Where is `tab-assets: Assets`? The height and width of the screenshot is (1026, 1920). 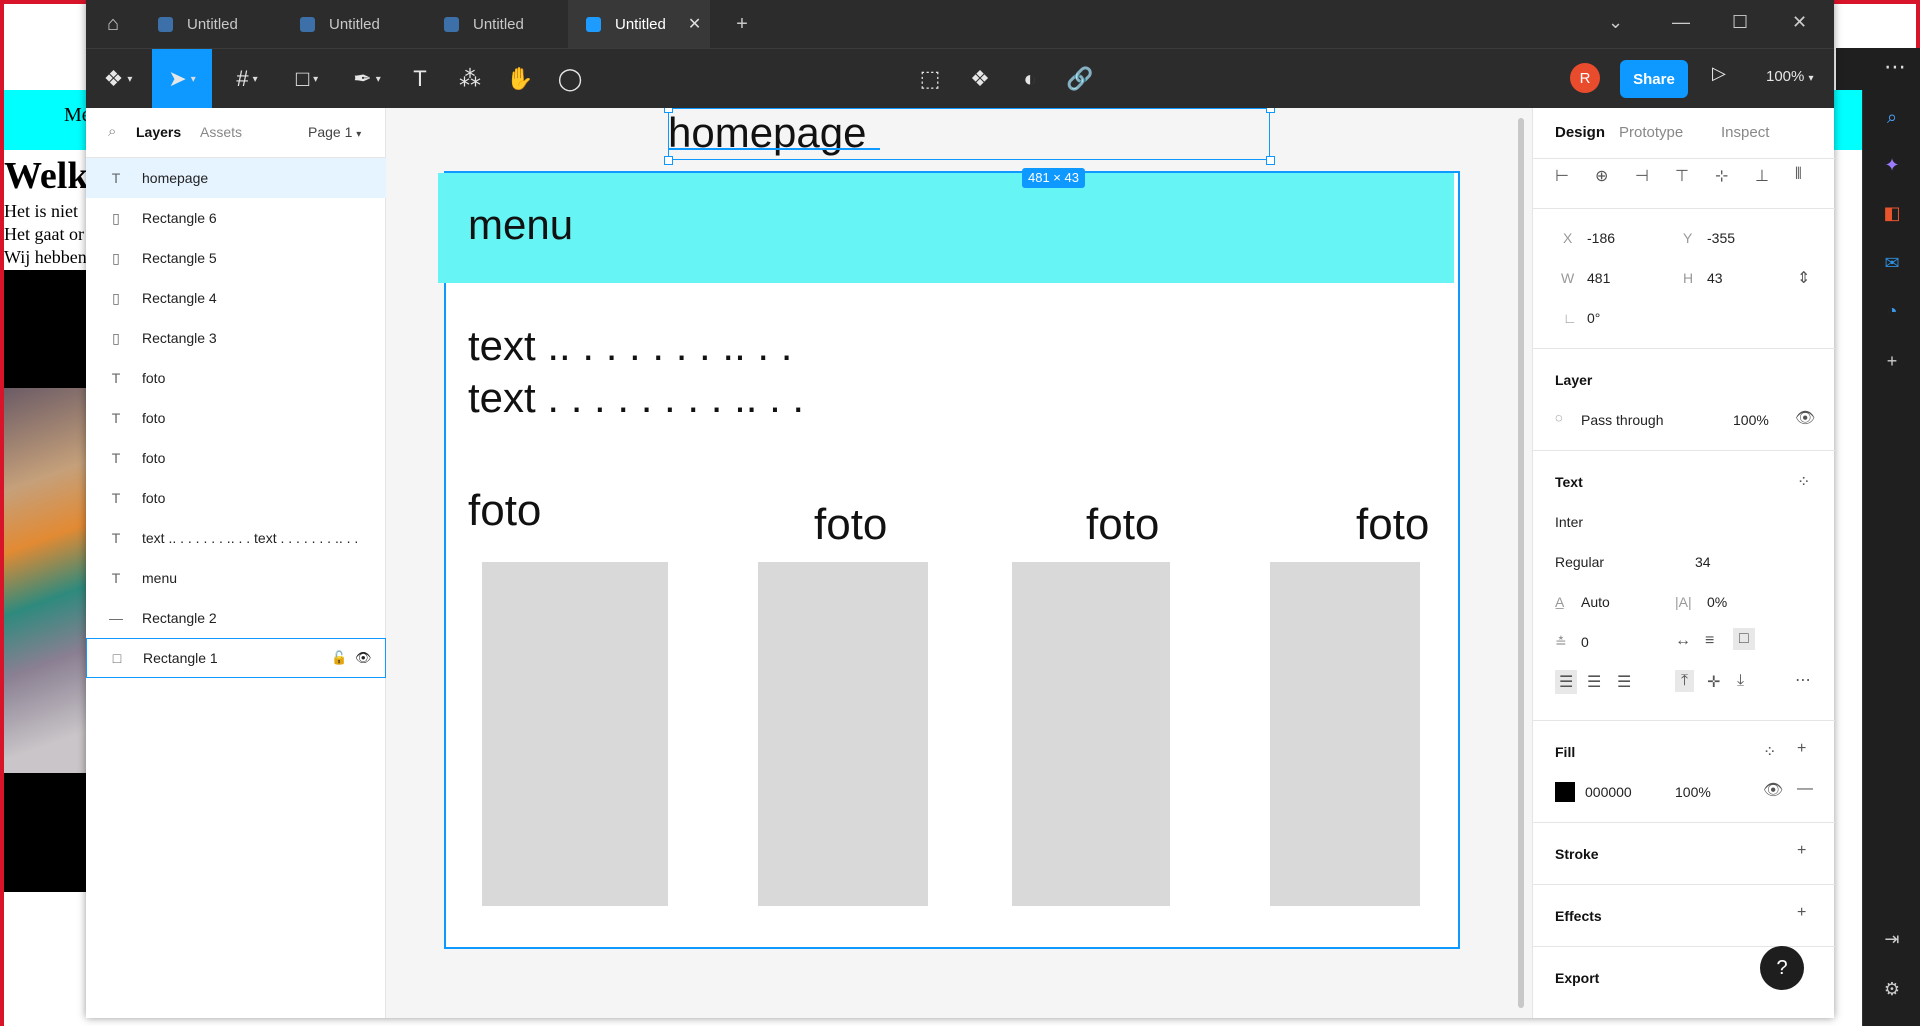
tab-assets: Assets is located at coordinates (221, 132).